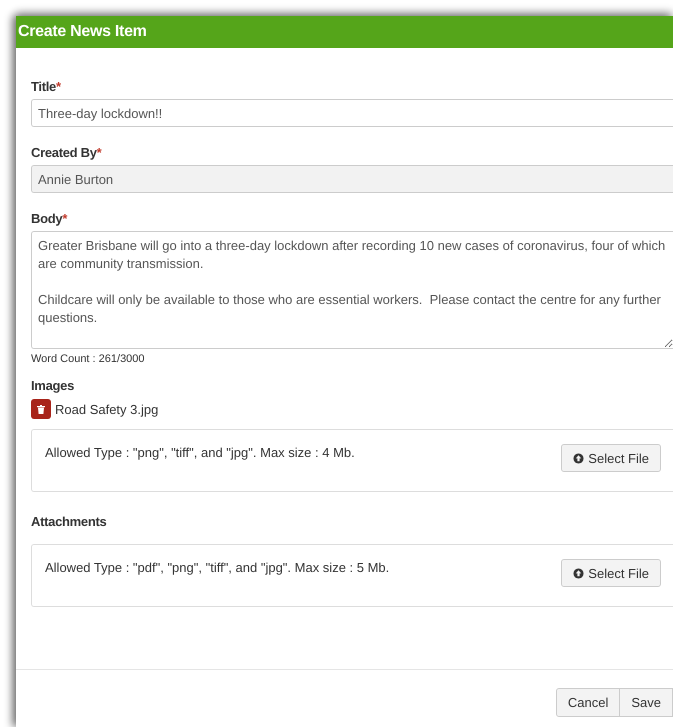  What do you see at coordinates (53, 385) in the screenshot?
I see `section-label: Images` at bounding box center [53, 385].